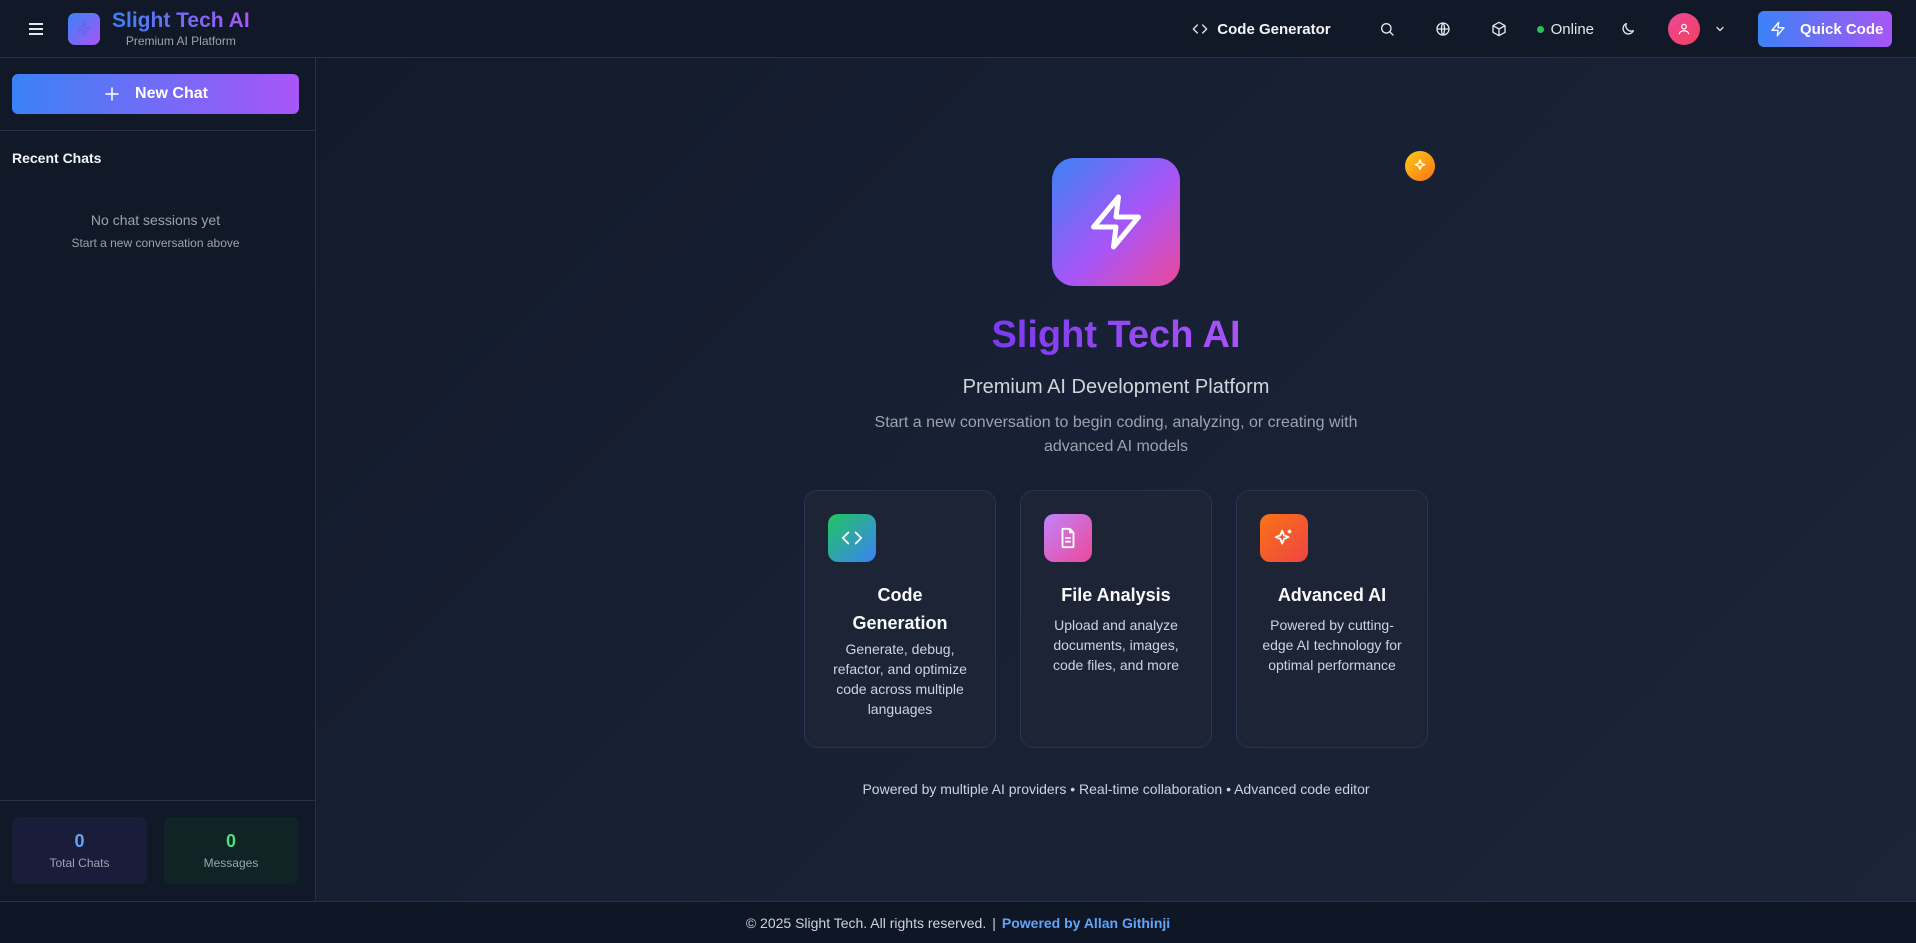 This screenshot has width=1916, height=943. I want to click on hero-logo, so click(1116, 222).